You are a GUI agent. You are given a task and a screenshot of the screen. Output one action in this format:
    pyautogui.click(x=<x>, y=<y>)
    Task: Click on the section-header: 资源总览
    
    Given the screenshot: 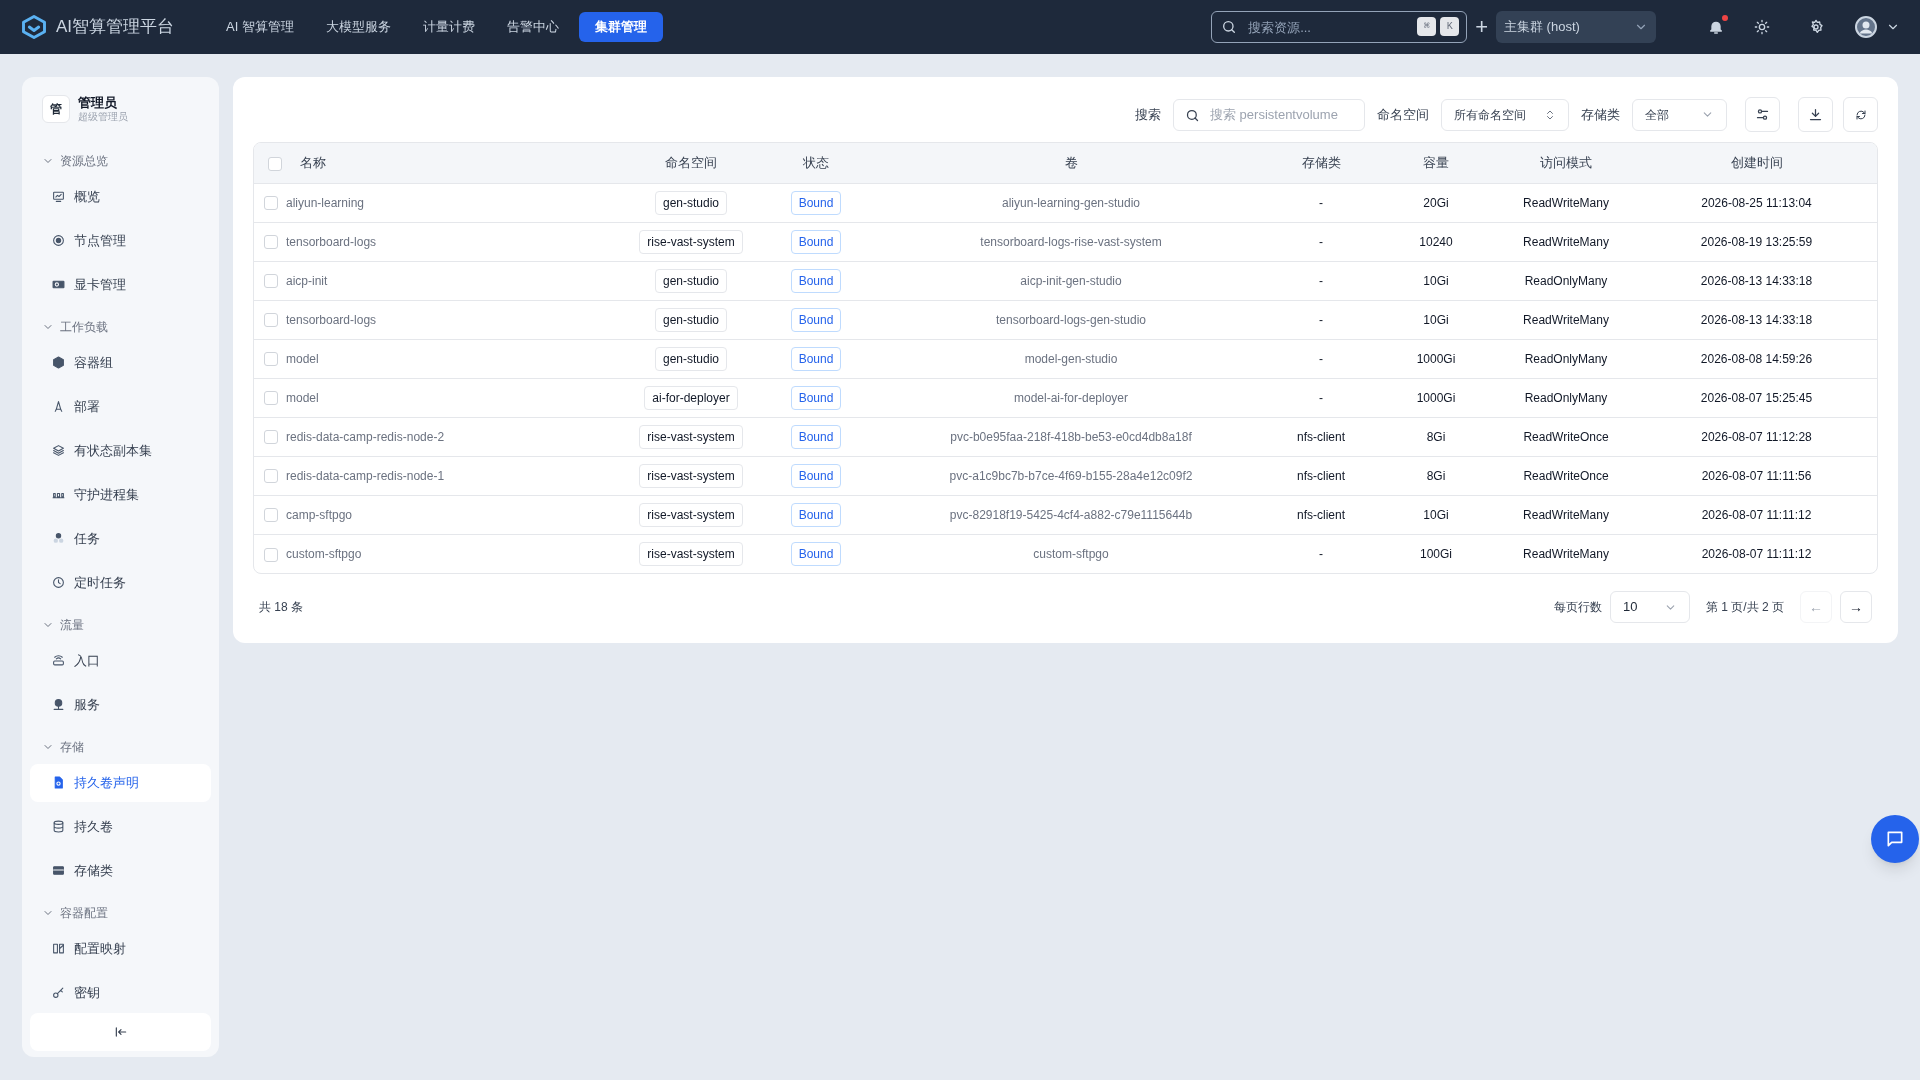 What is the action you would take?
    pyautogui.click(x=69, y=160)
    